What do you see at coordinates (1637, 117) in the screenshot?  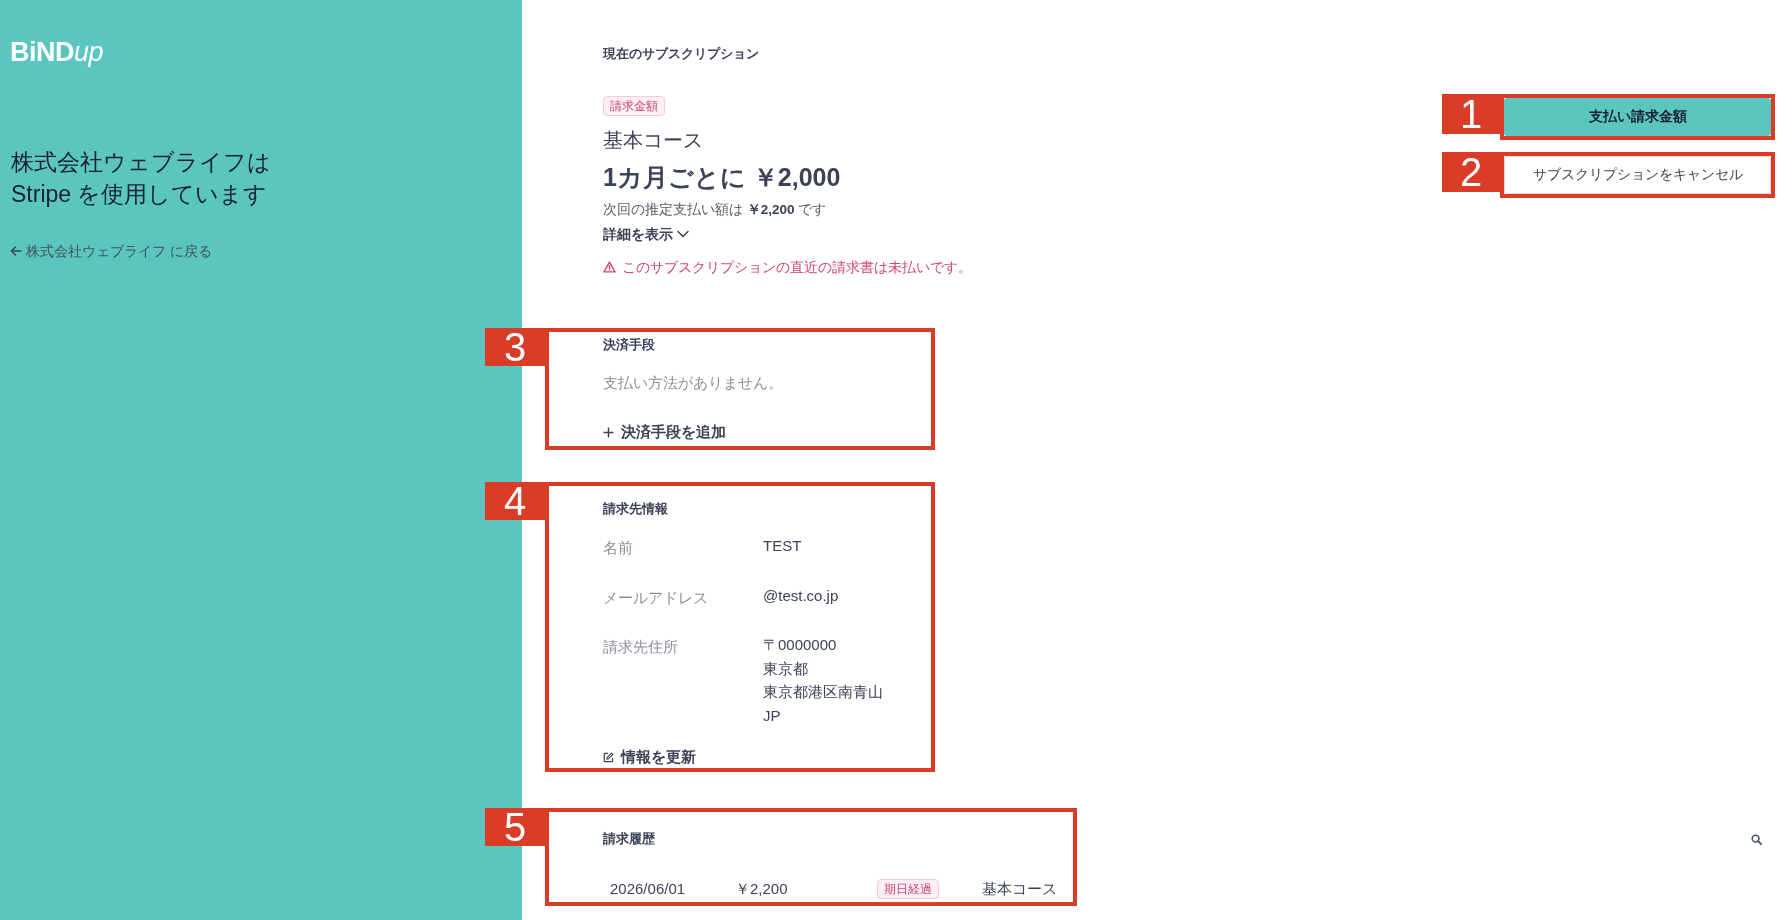 I see `action-button: 支払い請求金額` at bounding box center [1637, 117].